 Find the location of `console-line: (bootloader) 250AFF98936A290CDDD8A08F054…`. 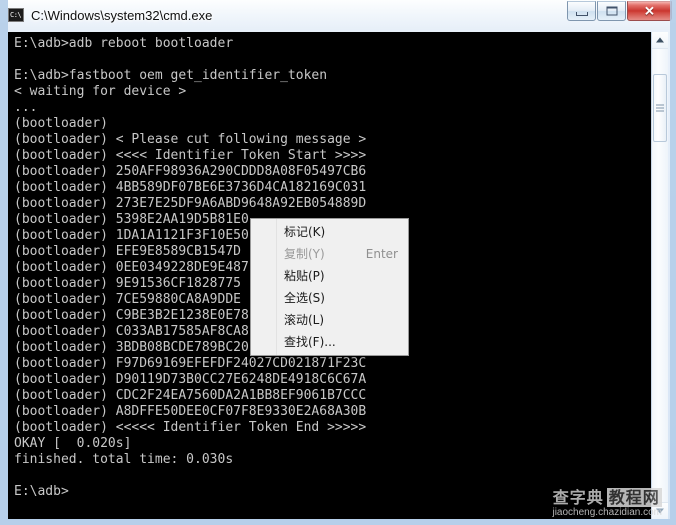

console-line: (bootloader) 250AFF98936A290CDDD8A08F054… is located at coordinates (190, 171).